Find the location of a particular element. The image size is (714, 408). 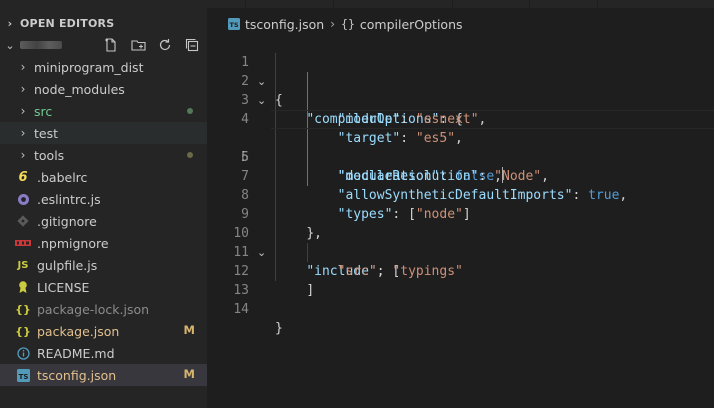

tree-file-gulpfile: JS gulpfile.js is located at coordinates (103, 265).